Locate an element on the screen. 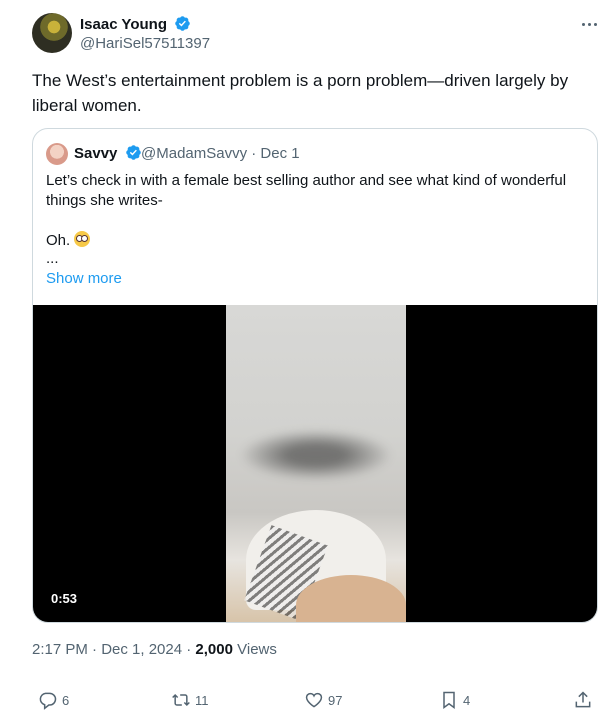 This screenshot has width=616, height=722. views-count: 2,000 is located at coordinates (214, 649).